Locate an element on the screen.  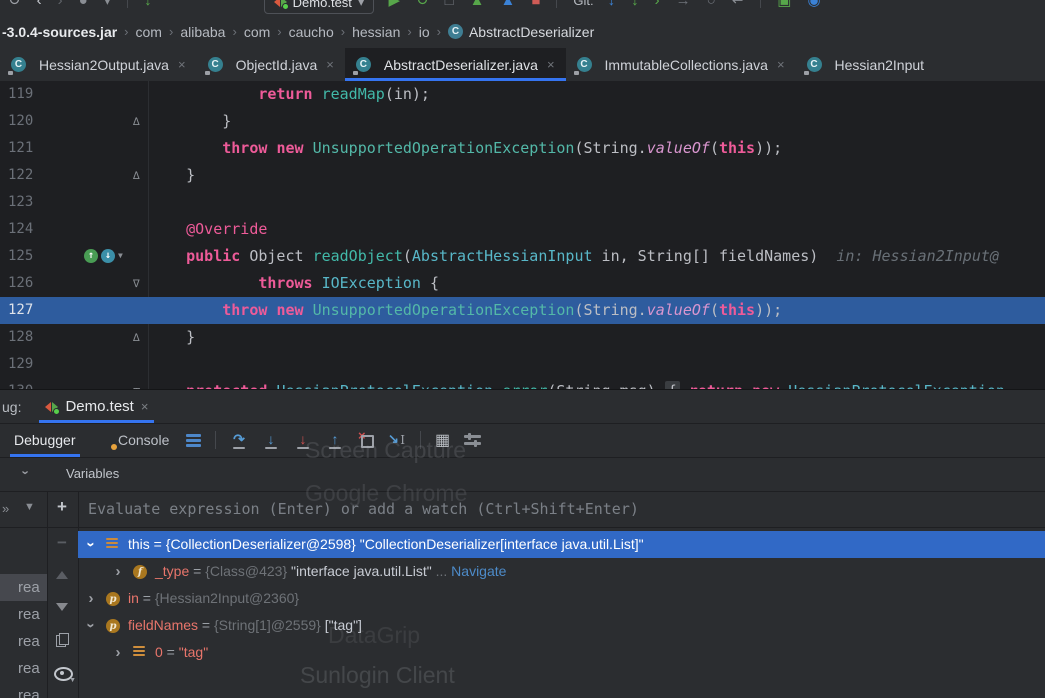
git-update-icon: ↓ is located at coordinates (612, 4).